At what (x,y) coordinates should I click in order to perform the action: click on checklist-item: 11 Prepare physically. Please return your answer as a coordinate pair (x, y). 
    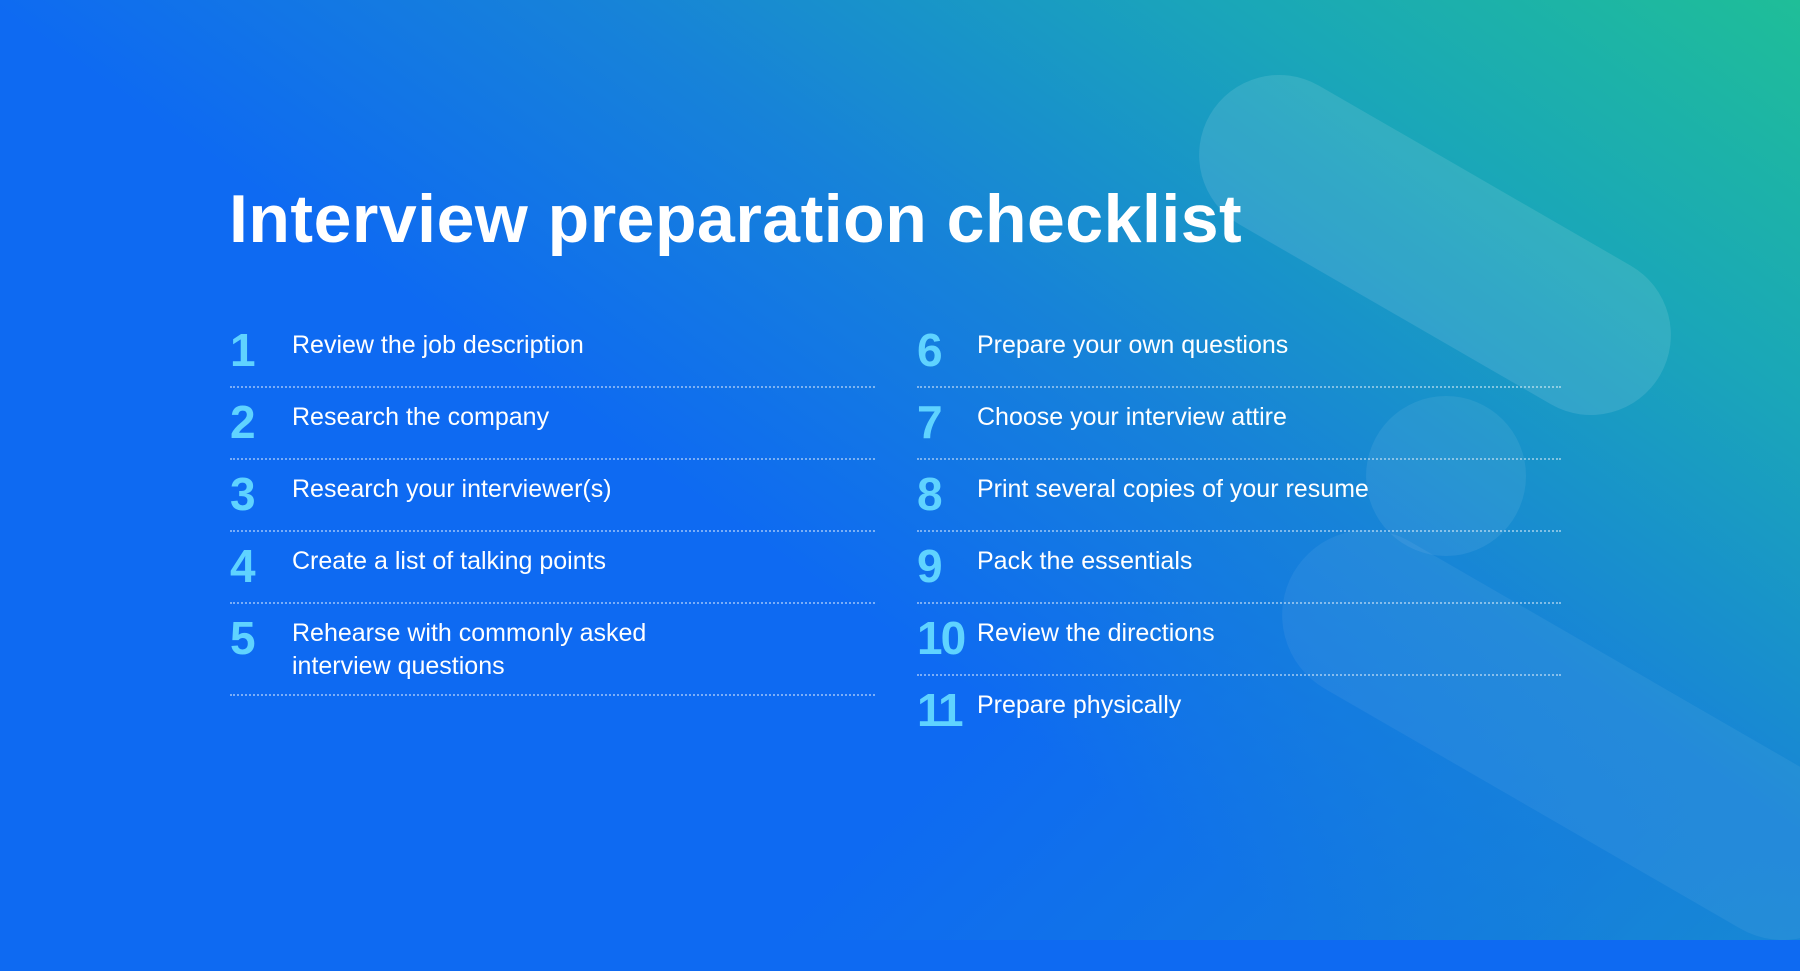
    Looking at the image, I should click on (1239, 711).